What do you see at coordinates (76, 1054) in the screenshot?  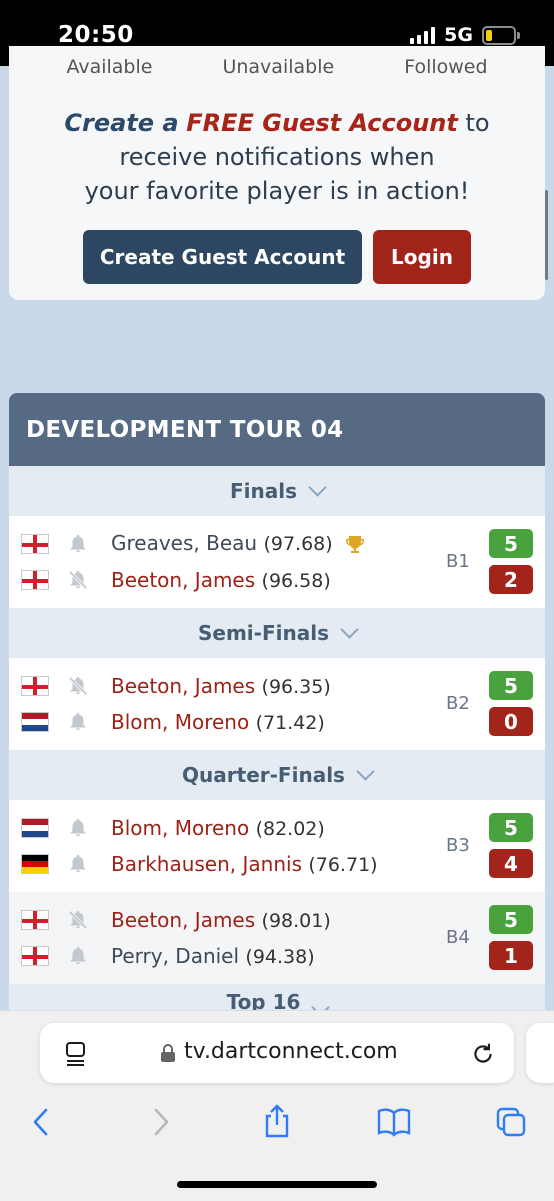 I see `page-menu-icon` at bounding box center [76, 1054].